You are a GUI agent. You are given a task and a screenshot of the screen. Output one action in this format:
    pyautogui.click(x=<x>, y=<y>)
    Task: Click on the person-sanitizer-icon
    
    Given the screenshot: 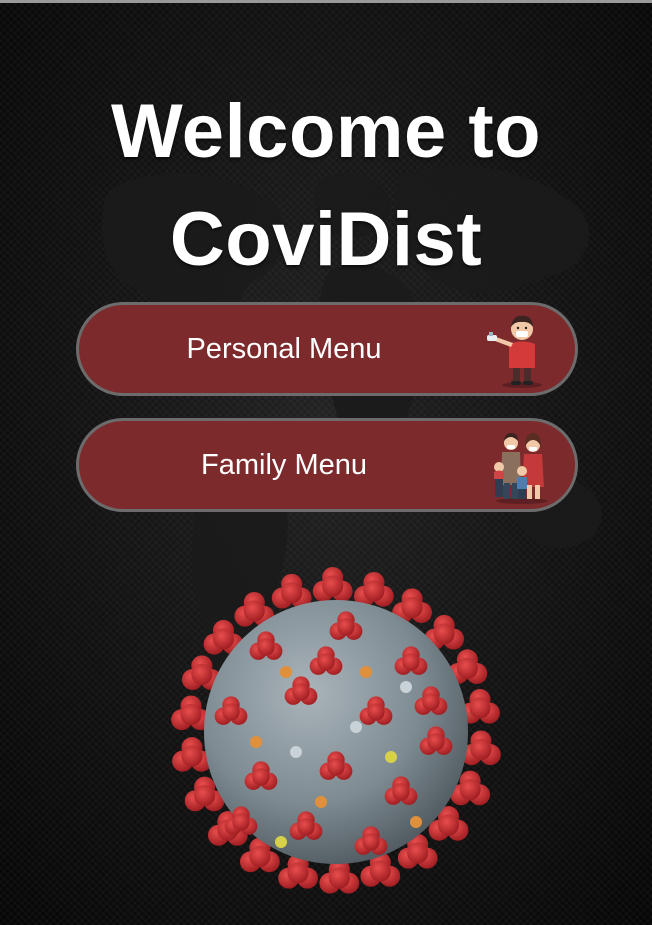 What is the action you would take?
    pyautogui.click(x=514, y=351)
    